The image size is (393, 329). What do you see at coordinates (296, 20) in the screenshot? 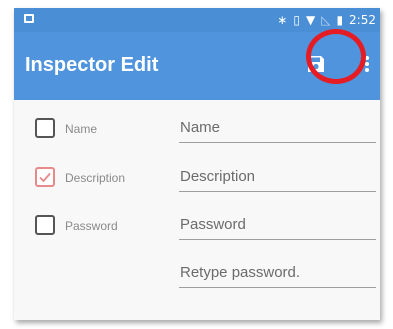
I see `vibrate-icon: ▯` at bounding box center [296, 20].